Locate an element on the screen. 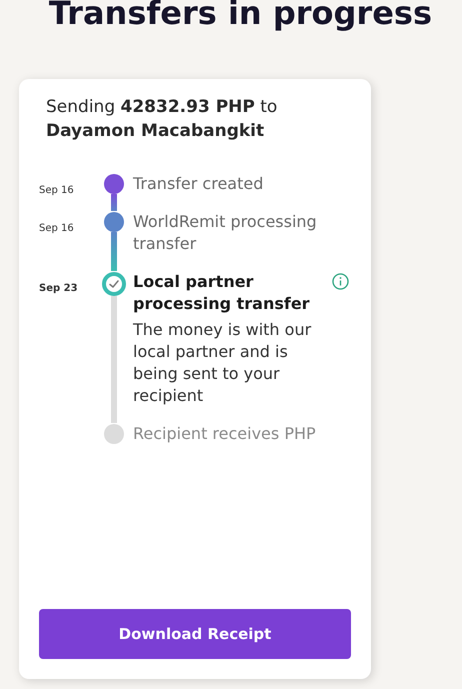  step-title: WorldRemit processing transfer is located at coordinates (225, 233).